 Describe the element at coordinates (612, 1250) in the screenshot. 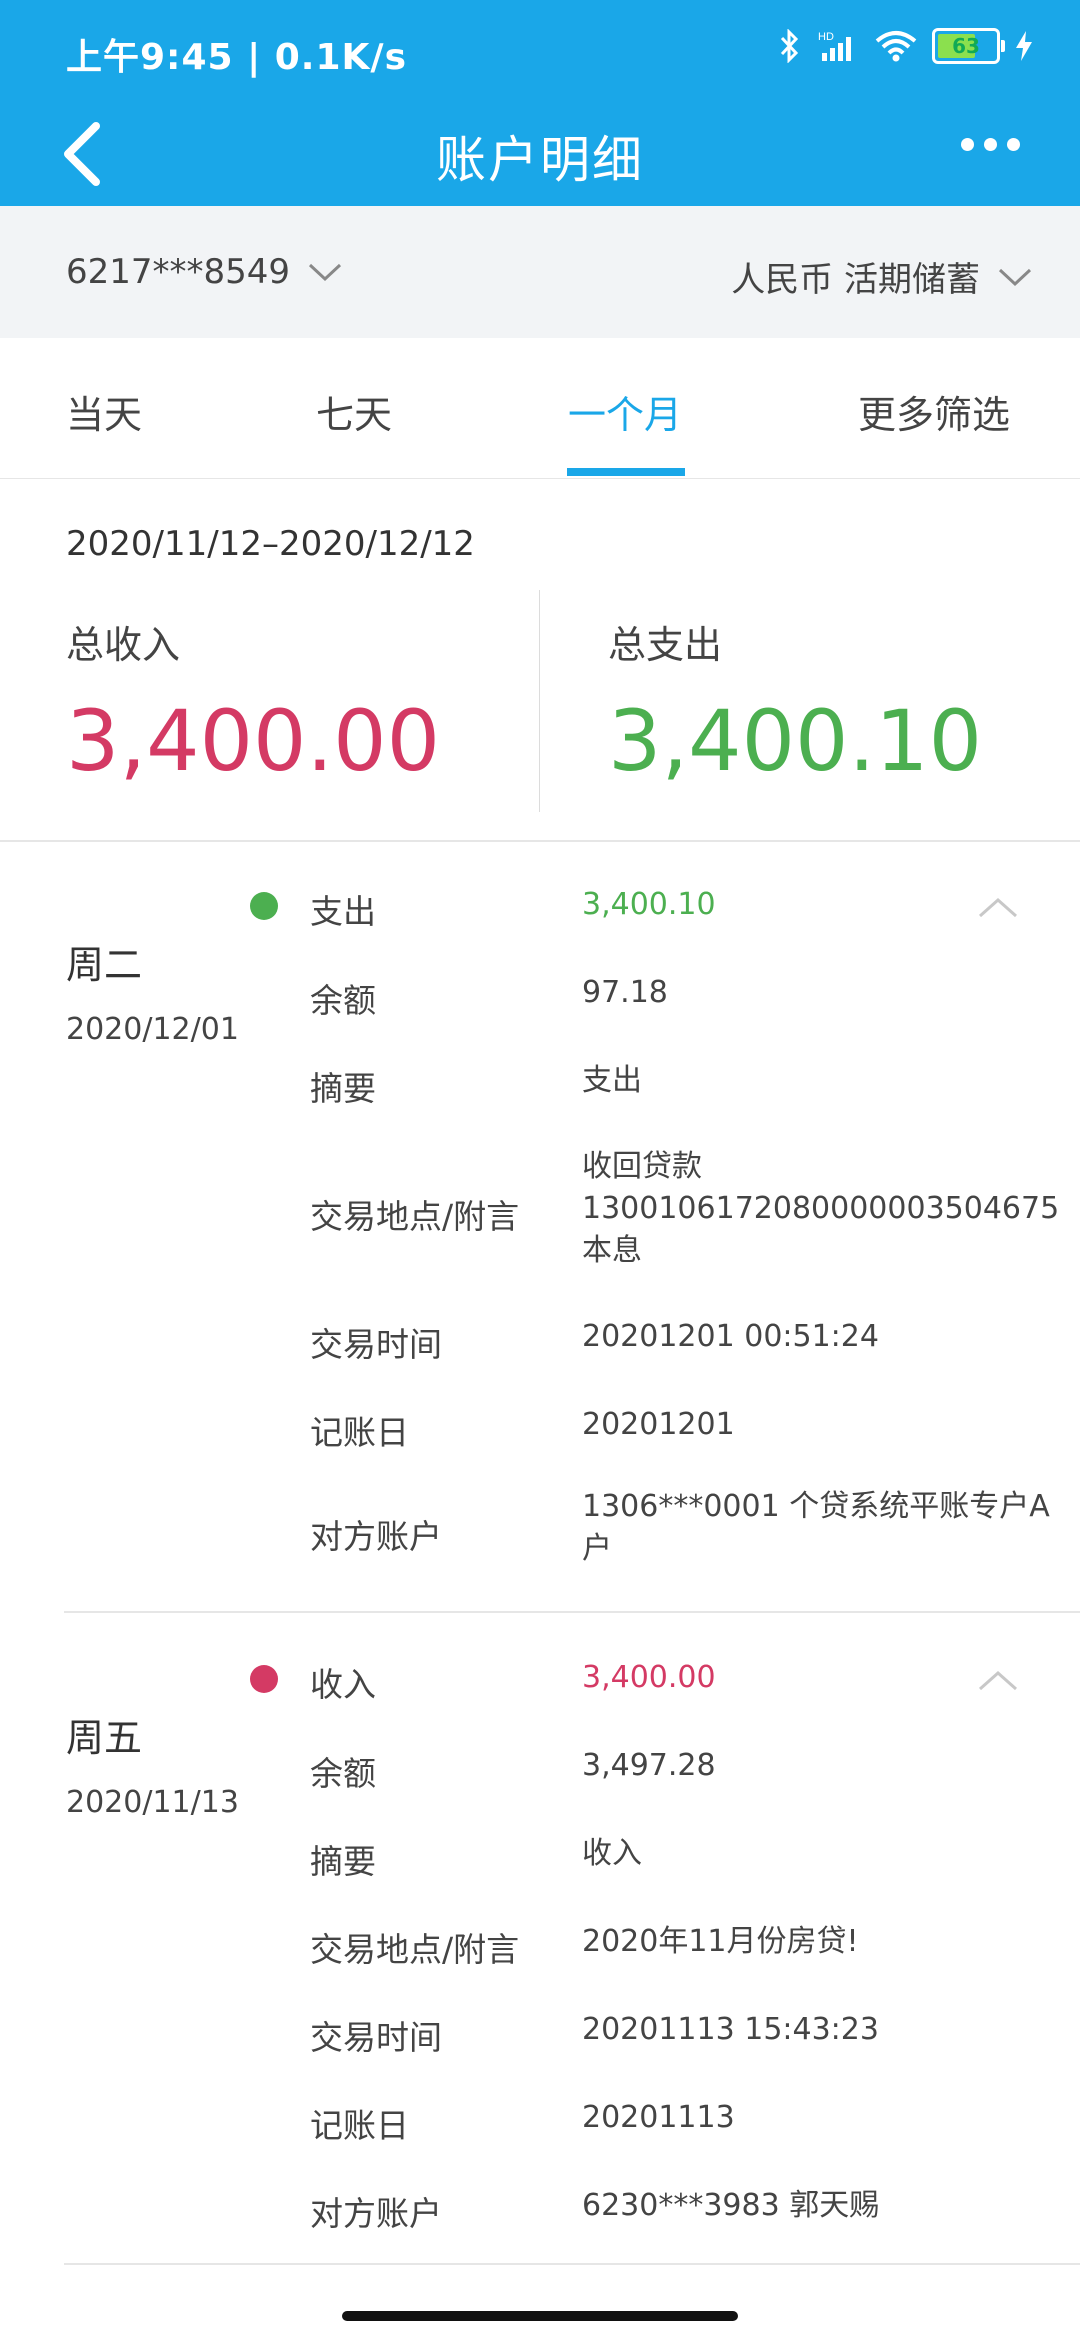

I see `location-note-line: 本息` at that location.